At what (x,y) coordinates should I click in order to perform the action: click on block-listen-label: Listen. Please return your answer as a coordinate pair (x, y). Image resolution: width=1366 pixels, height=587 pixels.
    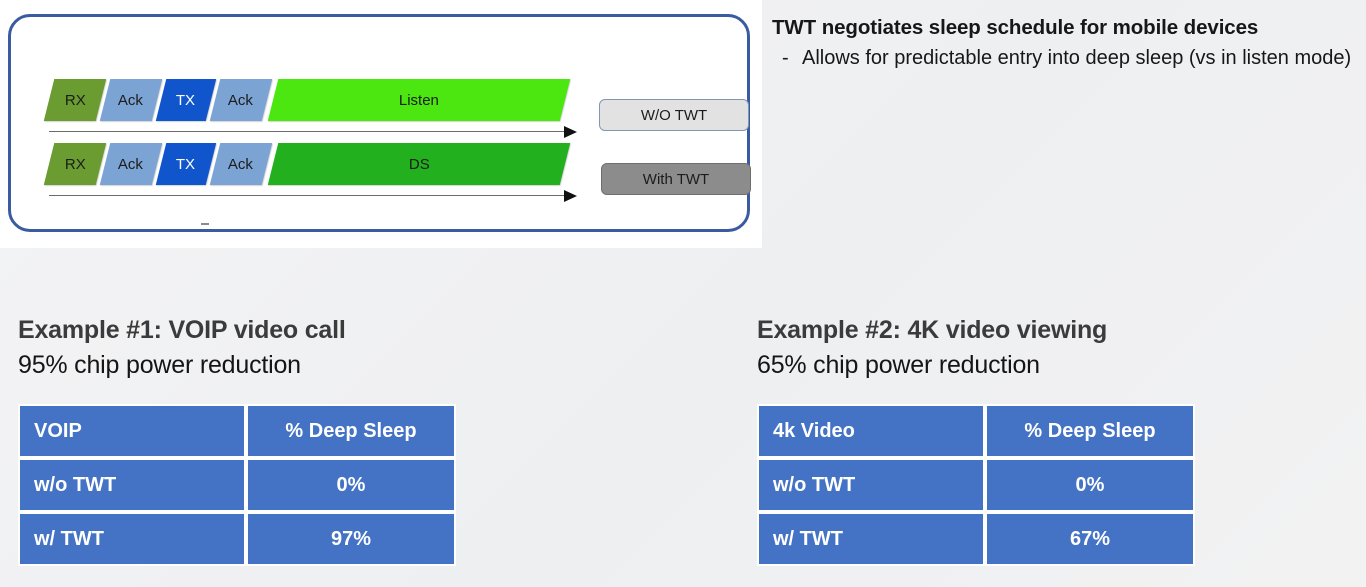
    Looking at the image, I should click on (419, 100).